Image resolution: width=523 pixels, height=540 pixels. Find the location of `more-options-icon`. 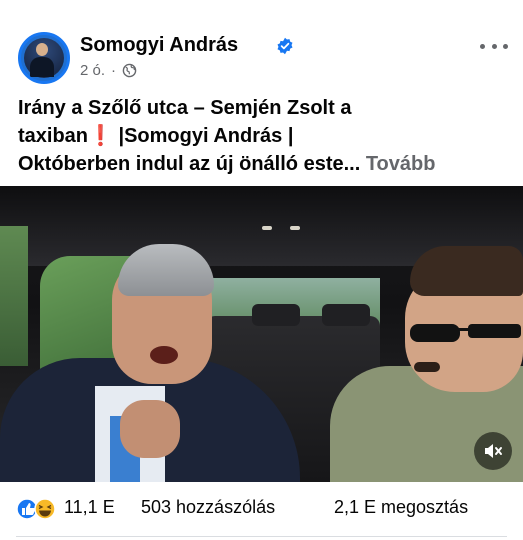

more-options-icon is located at coordinates (494, 46).